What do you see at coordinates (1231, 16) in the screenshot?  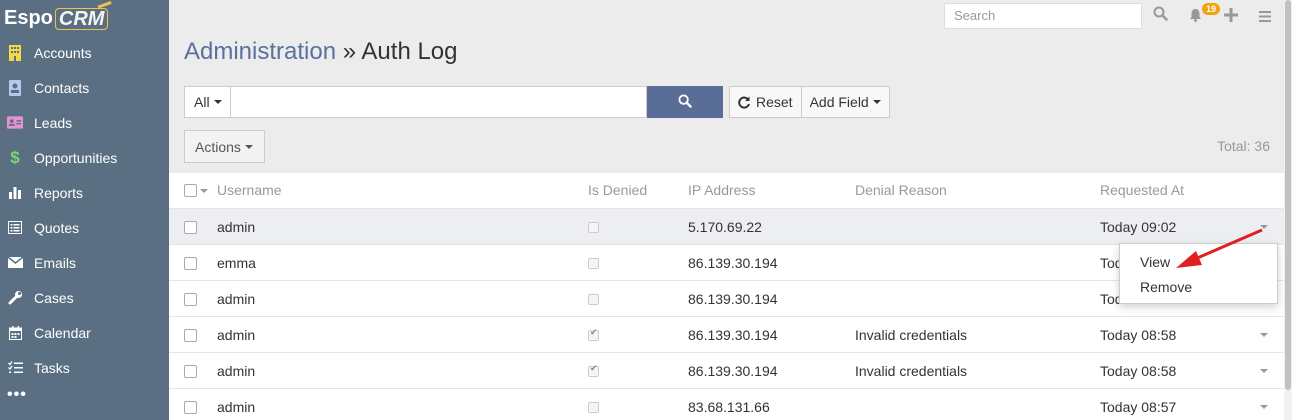 I see `plus-icon` at bounding box center [1231, 16].